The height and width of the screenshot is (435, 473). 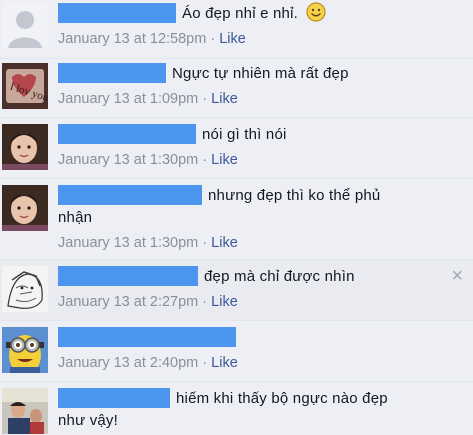 I want to click on comment-text: Ngực tự nhiên mà rất đẹp, so click(x=260, y=73).